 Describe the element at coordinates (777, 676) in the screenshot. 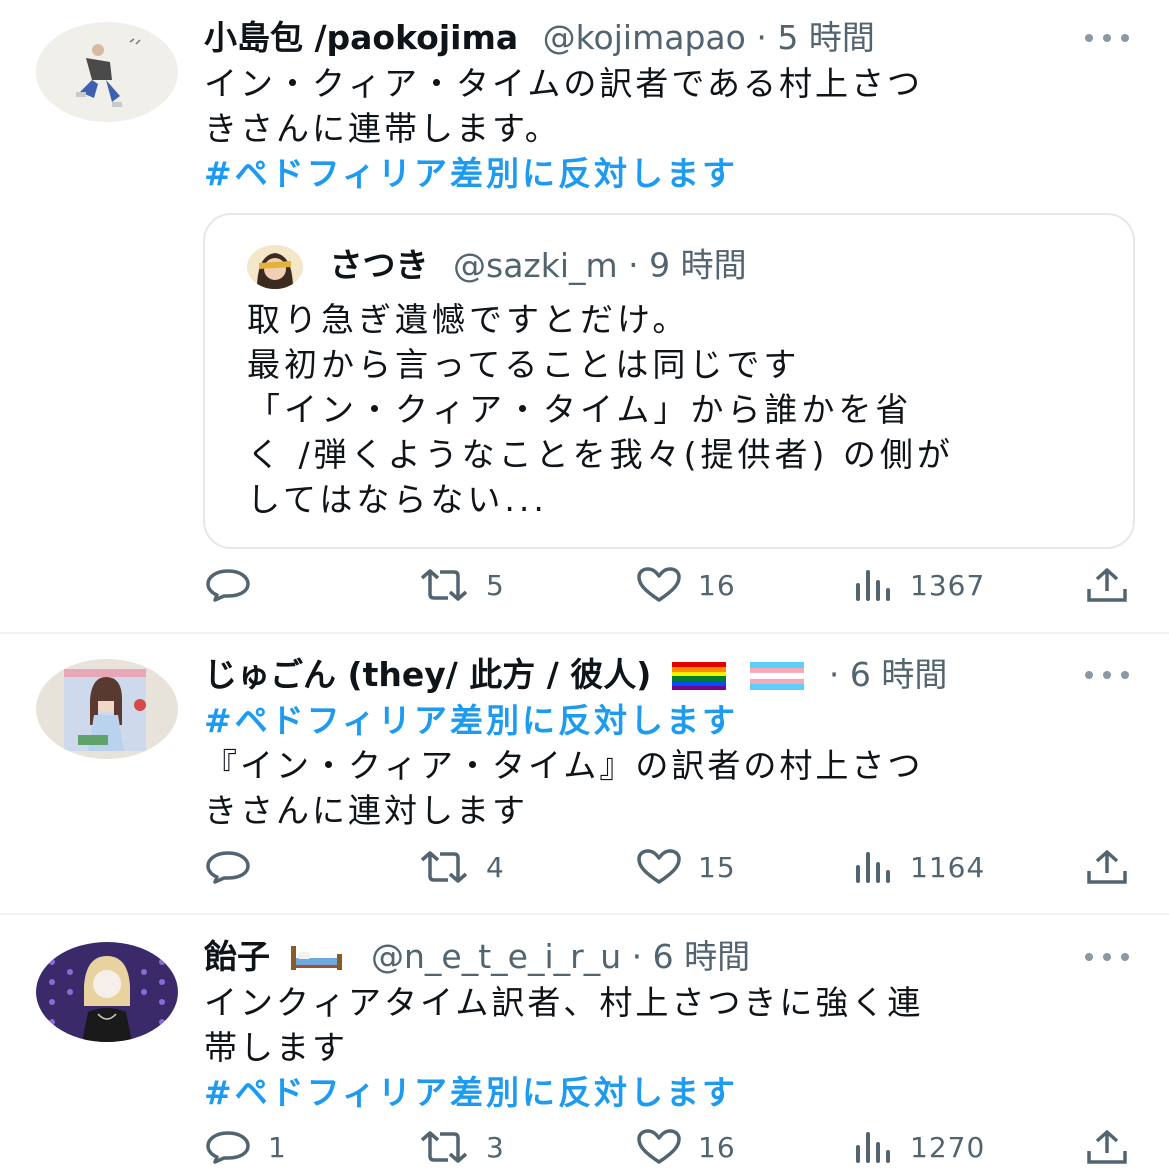

I see `trans-flag-emoji` at that location.